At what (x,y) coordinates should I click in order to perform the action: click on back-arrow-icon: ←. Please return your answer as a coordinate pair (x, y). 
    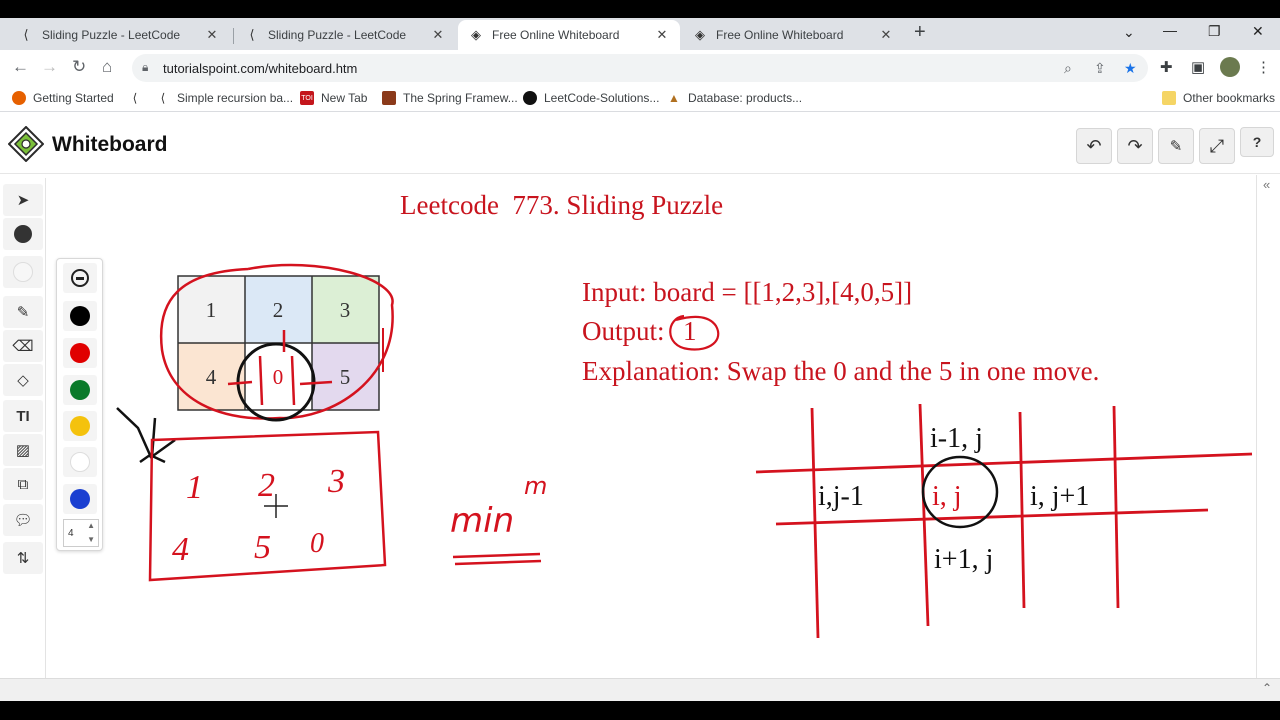
    Looking at the image, I should click on (20, 67).